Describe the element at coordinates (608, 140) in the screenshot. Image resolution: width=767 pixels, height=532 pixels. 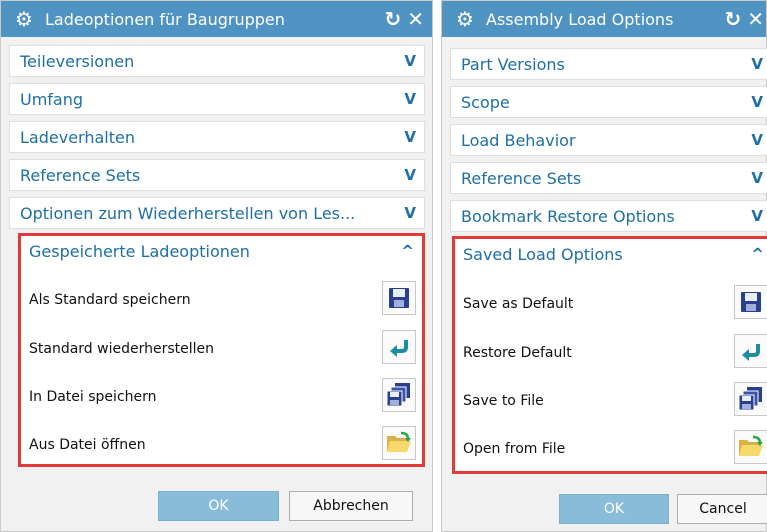
I see `section-load-behavior: Load Behavior V` at that location.